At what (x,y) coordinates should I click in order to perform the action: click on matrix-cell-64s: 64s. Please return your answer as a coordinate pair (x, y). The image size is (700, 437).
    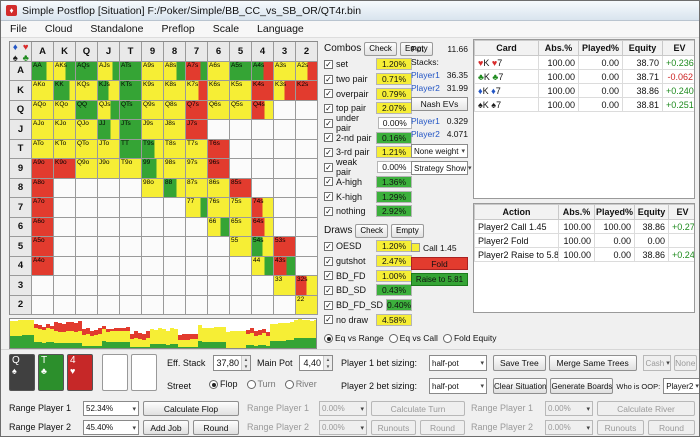
    Looking at the image, I should click on (263, 227).